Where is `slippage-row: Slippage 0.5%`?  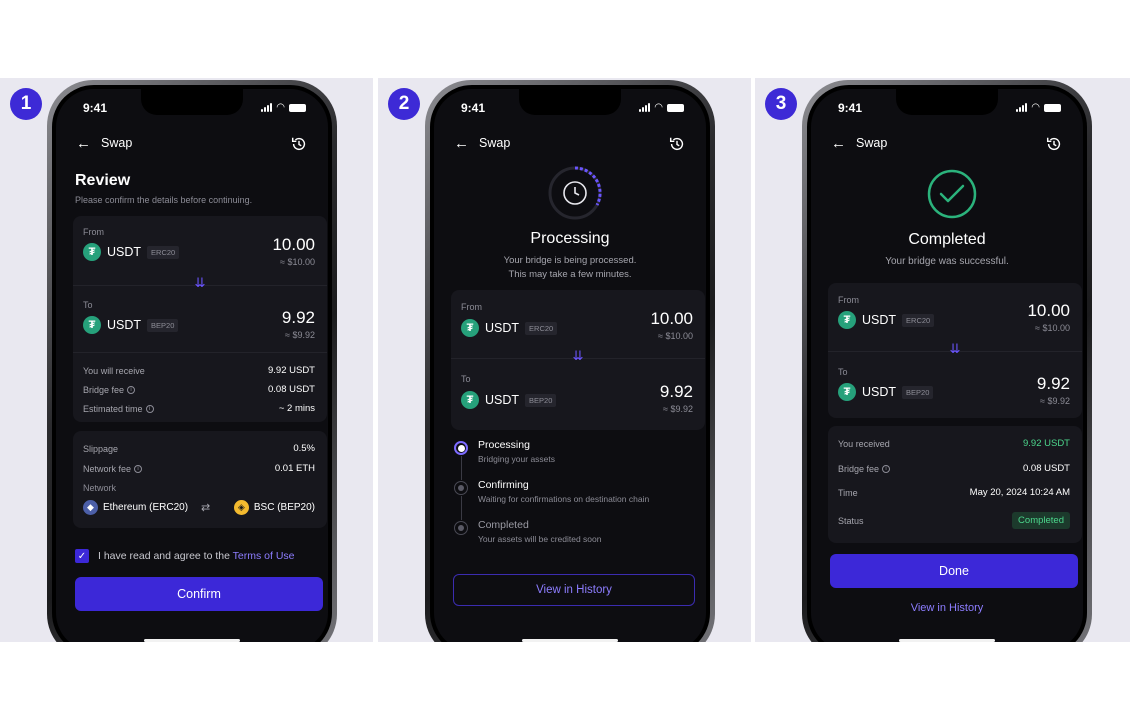
slippage-row: Slippage 0.5% is located at coordinates (199, 448).